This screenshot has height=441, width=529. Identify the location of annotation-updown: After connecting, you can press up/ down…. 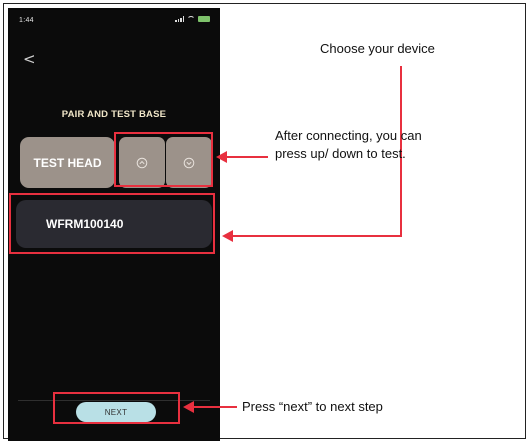
(395, 144).